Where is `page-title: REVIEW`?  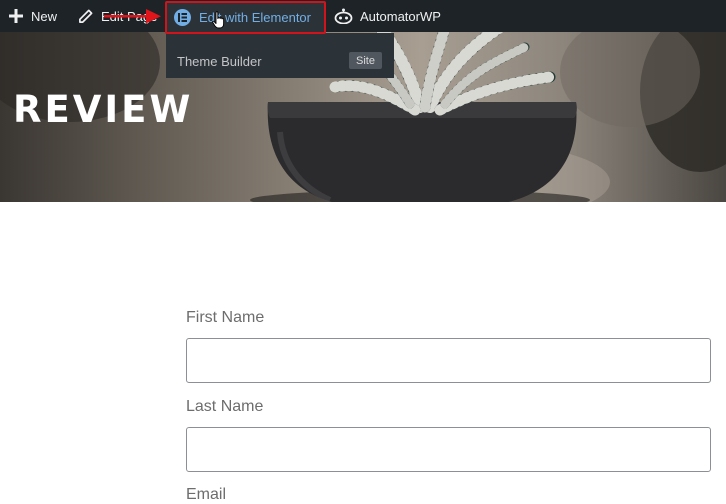 page-title: REVIEW is located at coordinates (103, 109).